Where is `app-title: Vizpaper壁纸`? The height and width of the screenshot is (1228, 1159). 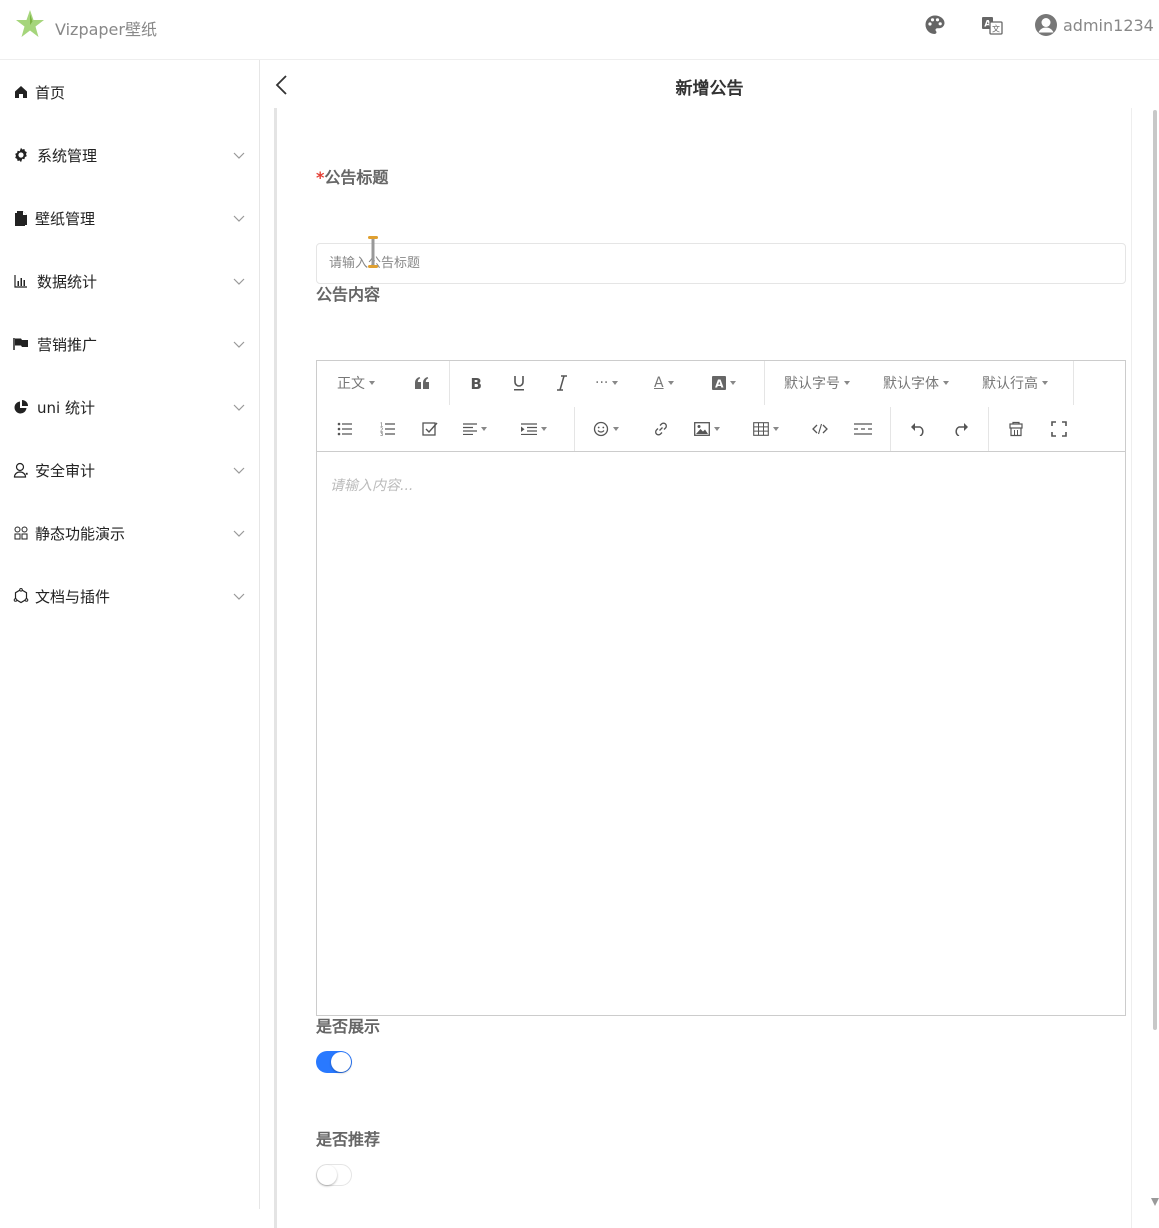
app-title: Vizpaper壁纸 is located at coordinates (106, 29).